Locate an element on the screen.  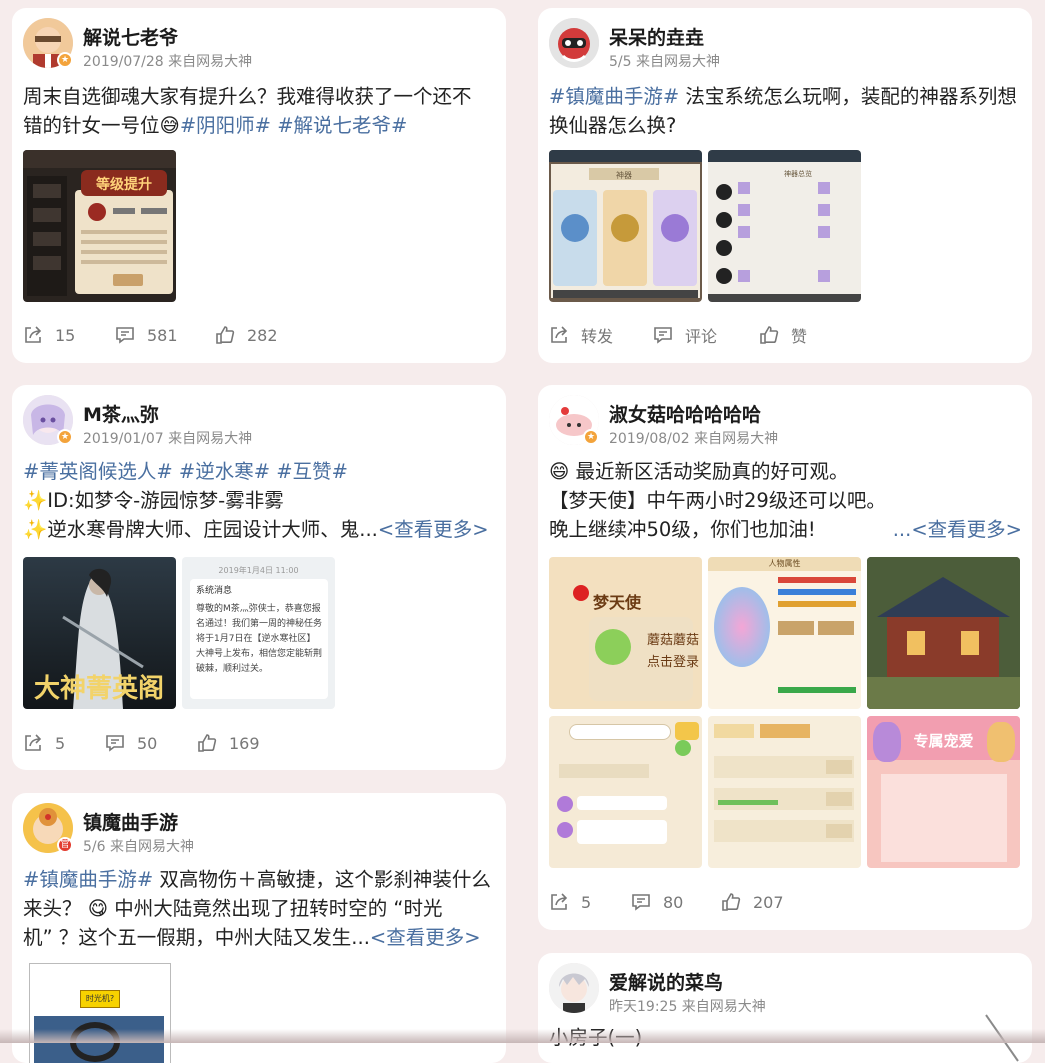
comment-label: 评论 is located at coordinates (701, 336).